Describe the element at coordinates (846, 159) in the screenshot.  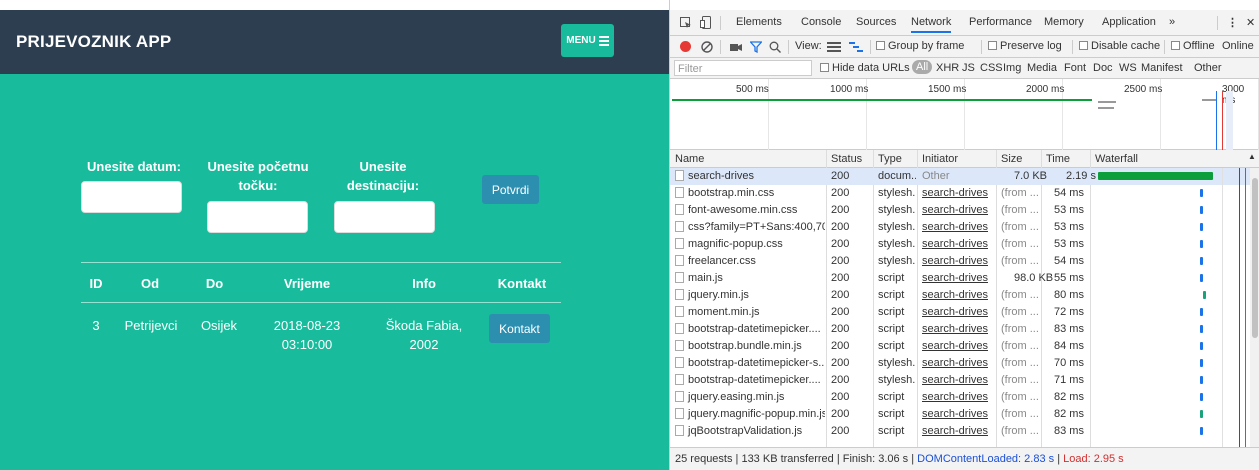
I see `column-status: Status` at that location.